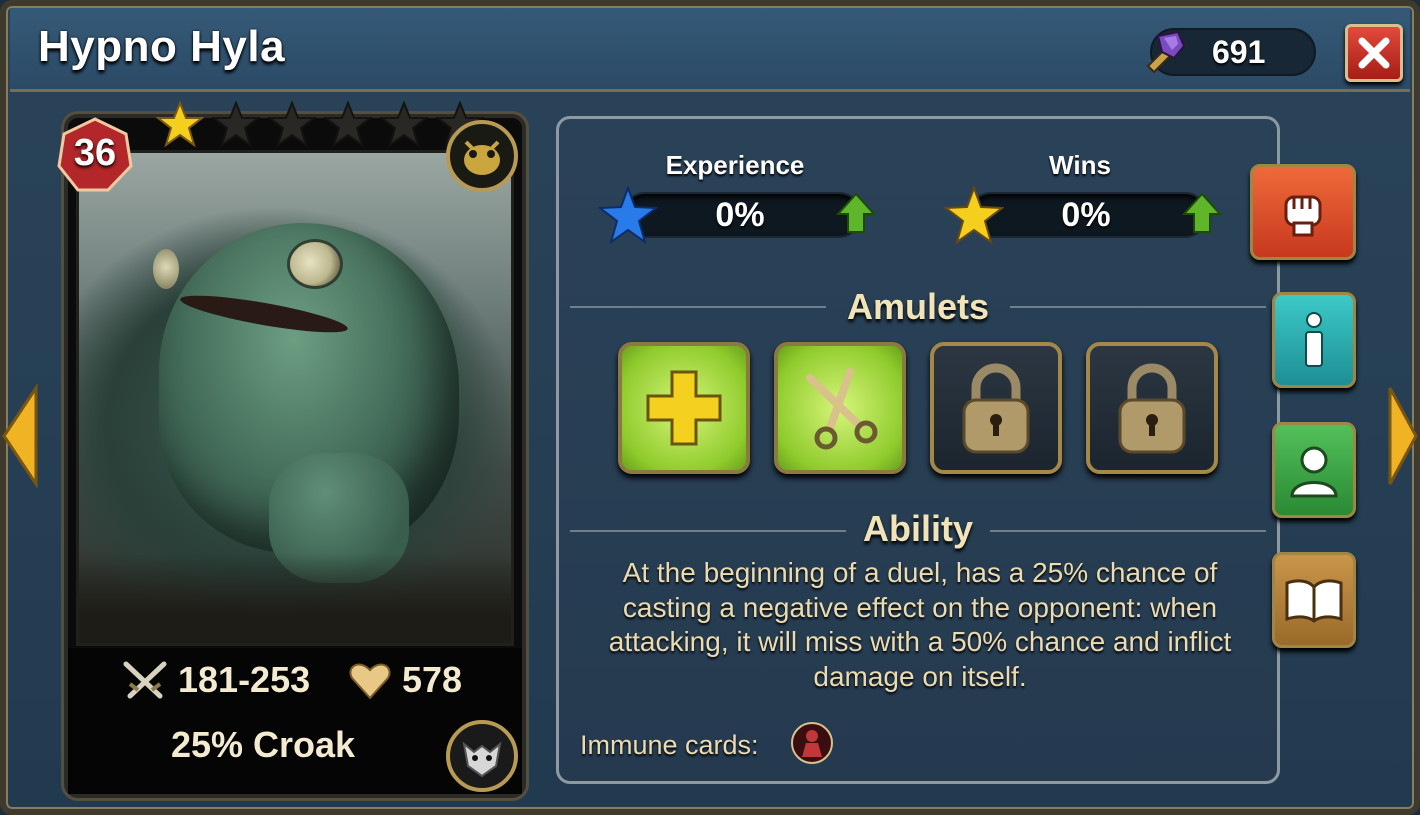 This screenshot has height=815, width=1420. Describe the element at coordinates (974, 215) in the screenshot. I see `gold-star-icon` at that location.